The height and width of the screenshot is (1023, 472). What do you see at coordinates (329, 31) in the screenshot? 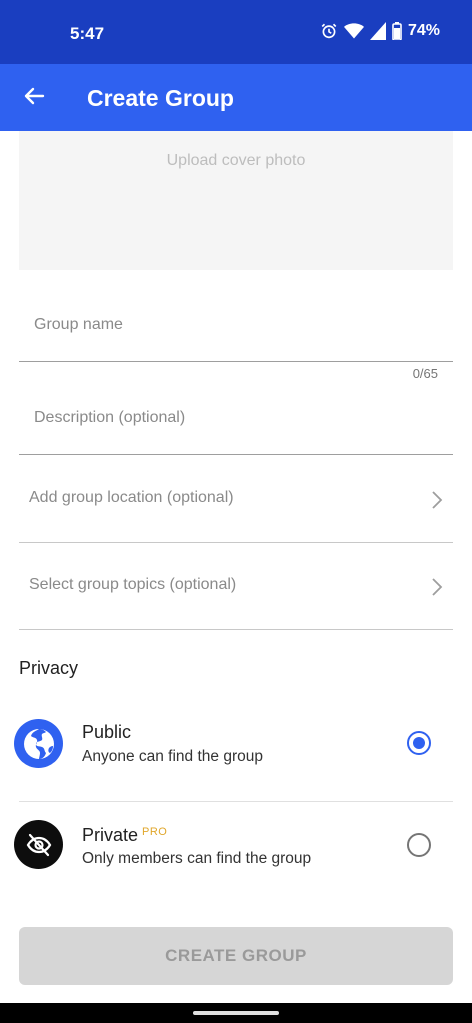
I see `alarm-icon` at bounding box center [329, 31].